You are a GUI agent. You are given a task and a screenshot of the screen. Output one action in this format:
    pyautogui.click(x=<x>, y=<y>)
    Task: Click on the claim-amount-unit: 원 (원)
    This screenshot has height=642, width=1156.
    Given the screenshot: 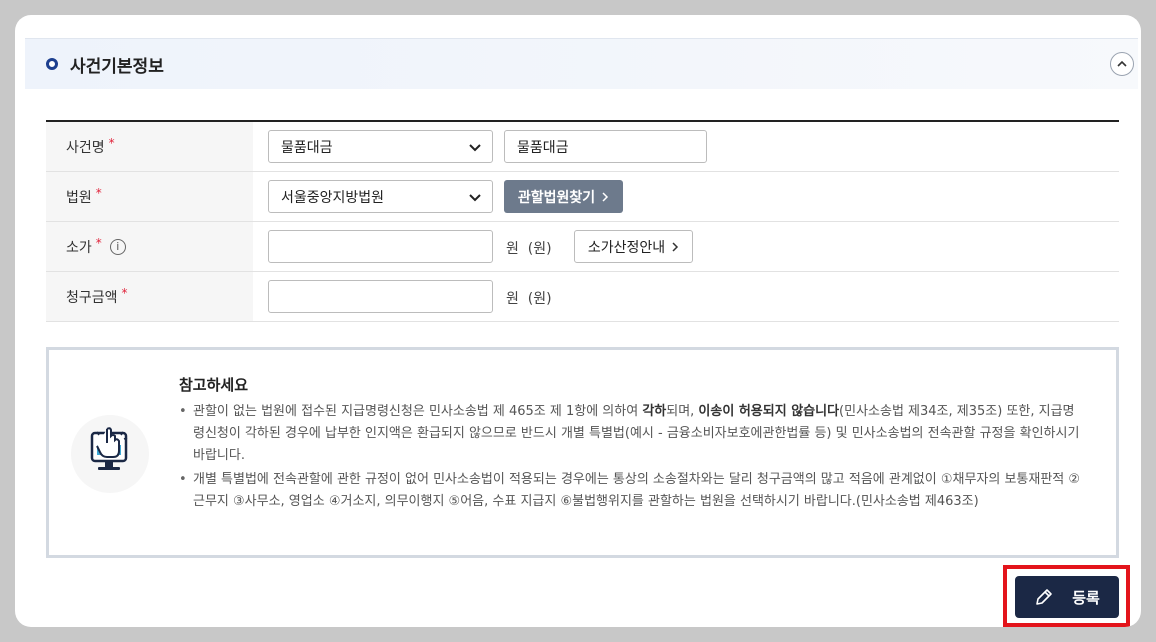 What is the action you would take?
    pyautogui.click(x=529, y=299)
    